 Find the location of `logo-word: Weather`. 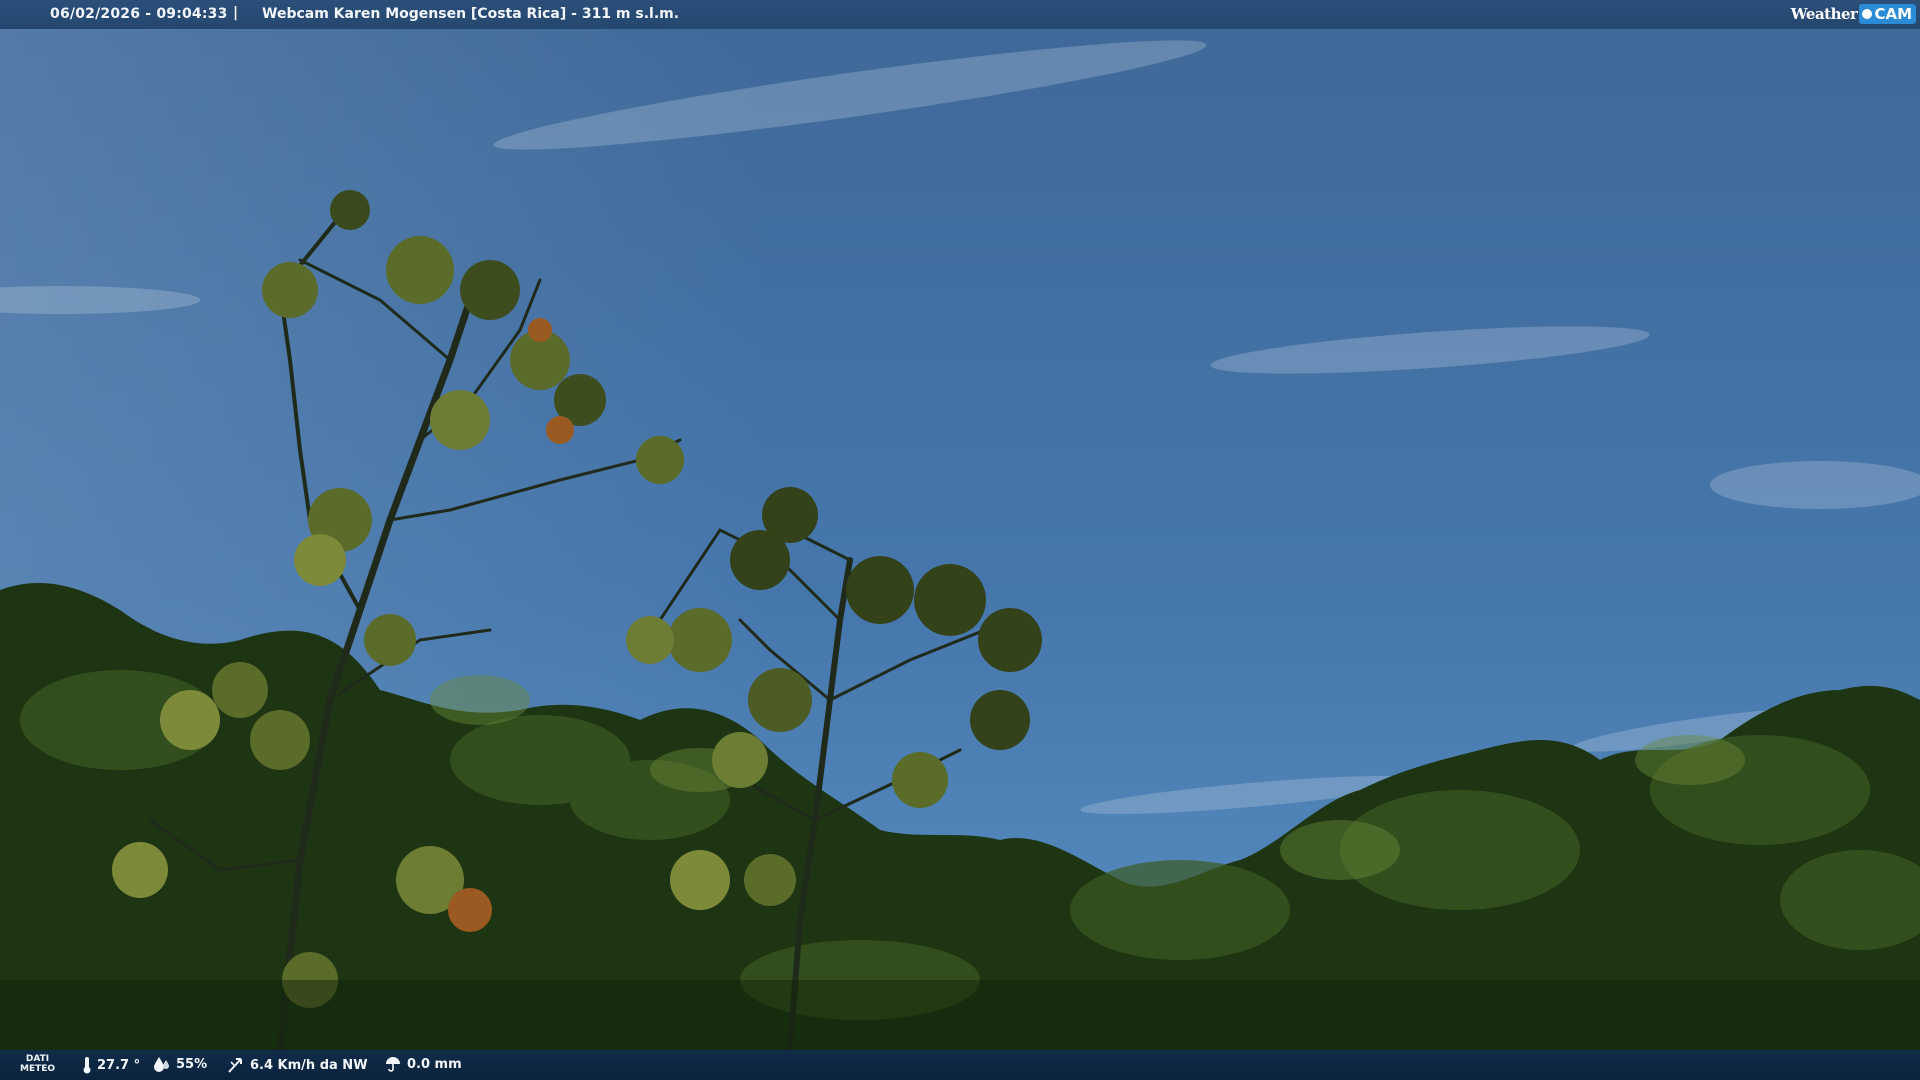

logo-word: Weather is located at coordinates (1824, 14).